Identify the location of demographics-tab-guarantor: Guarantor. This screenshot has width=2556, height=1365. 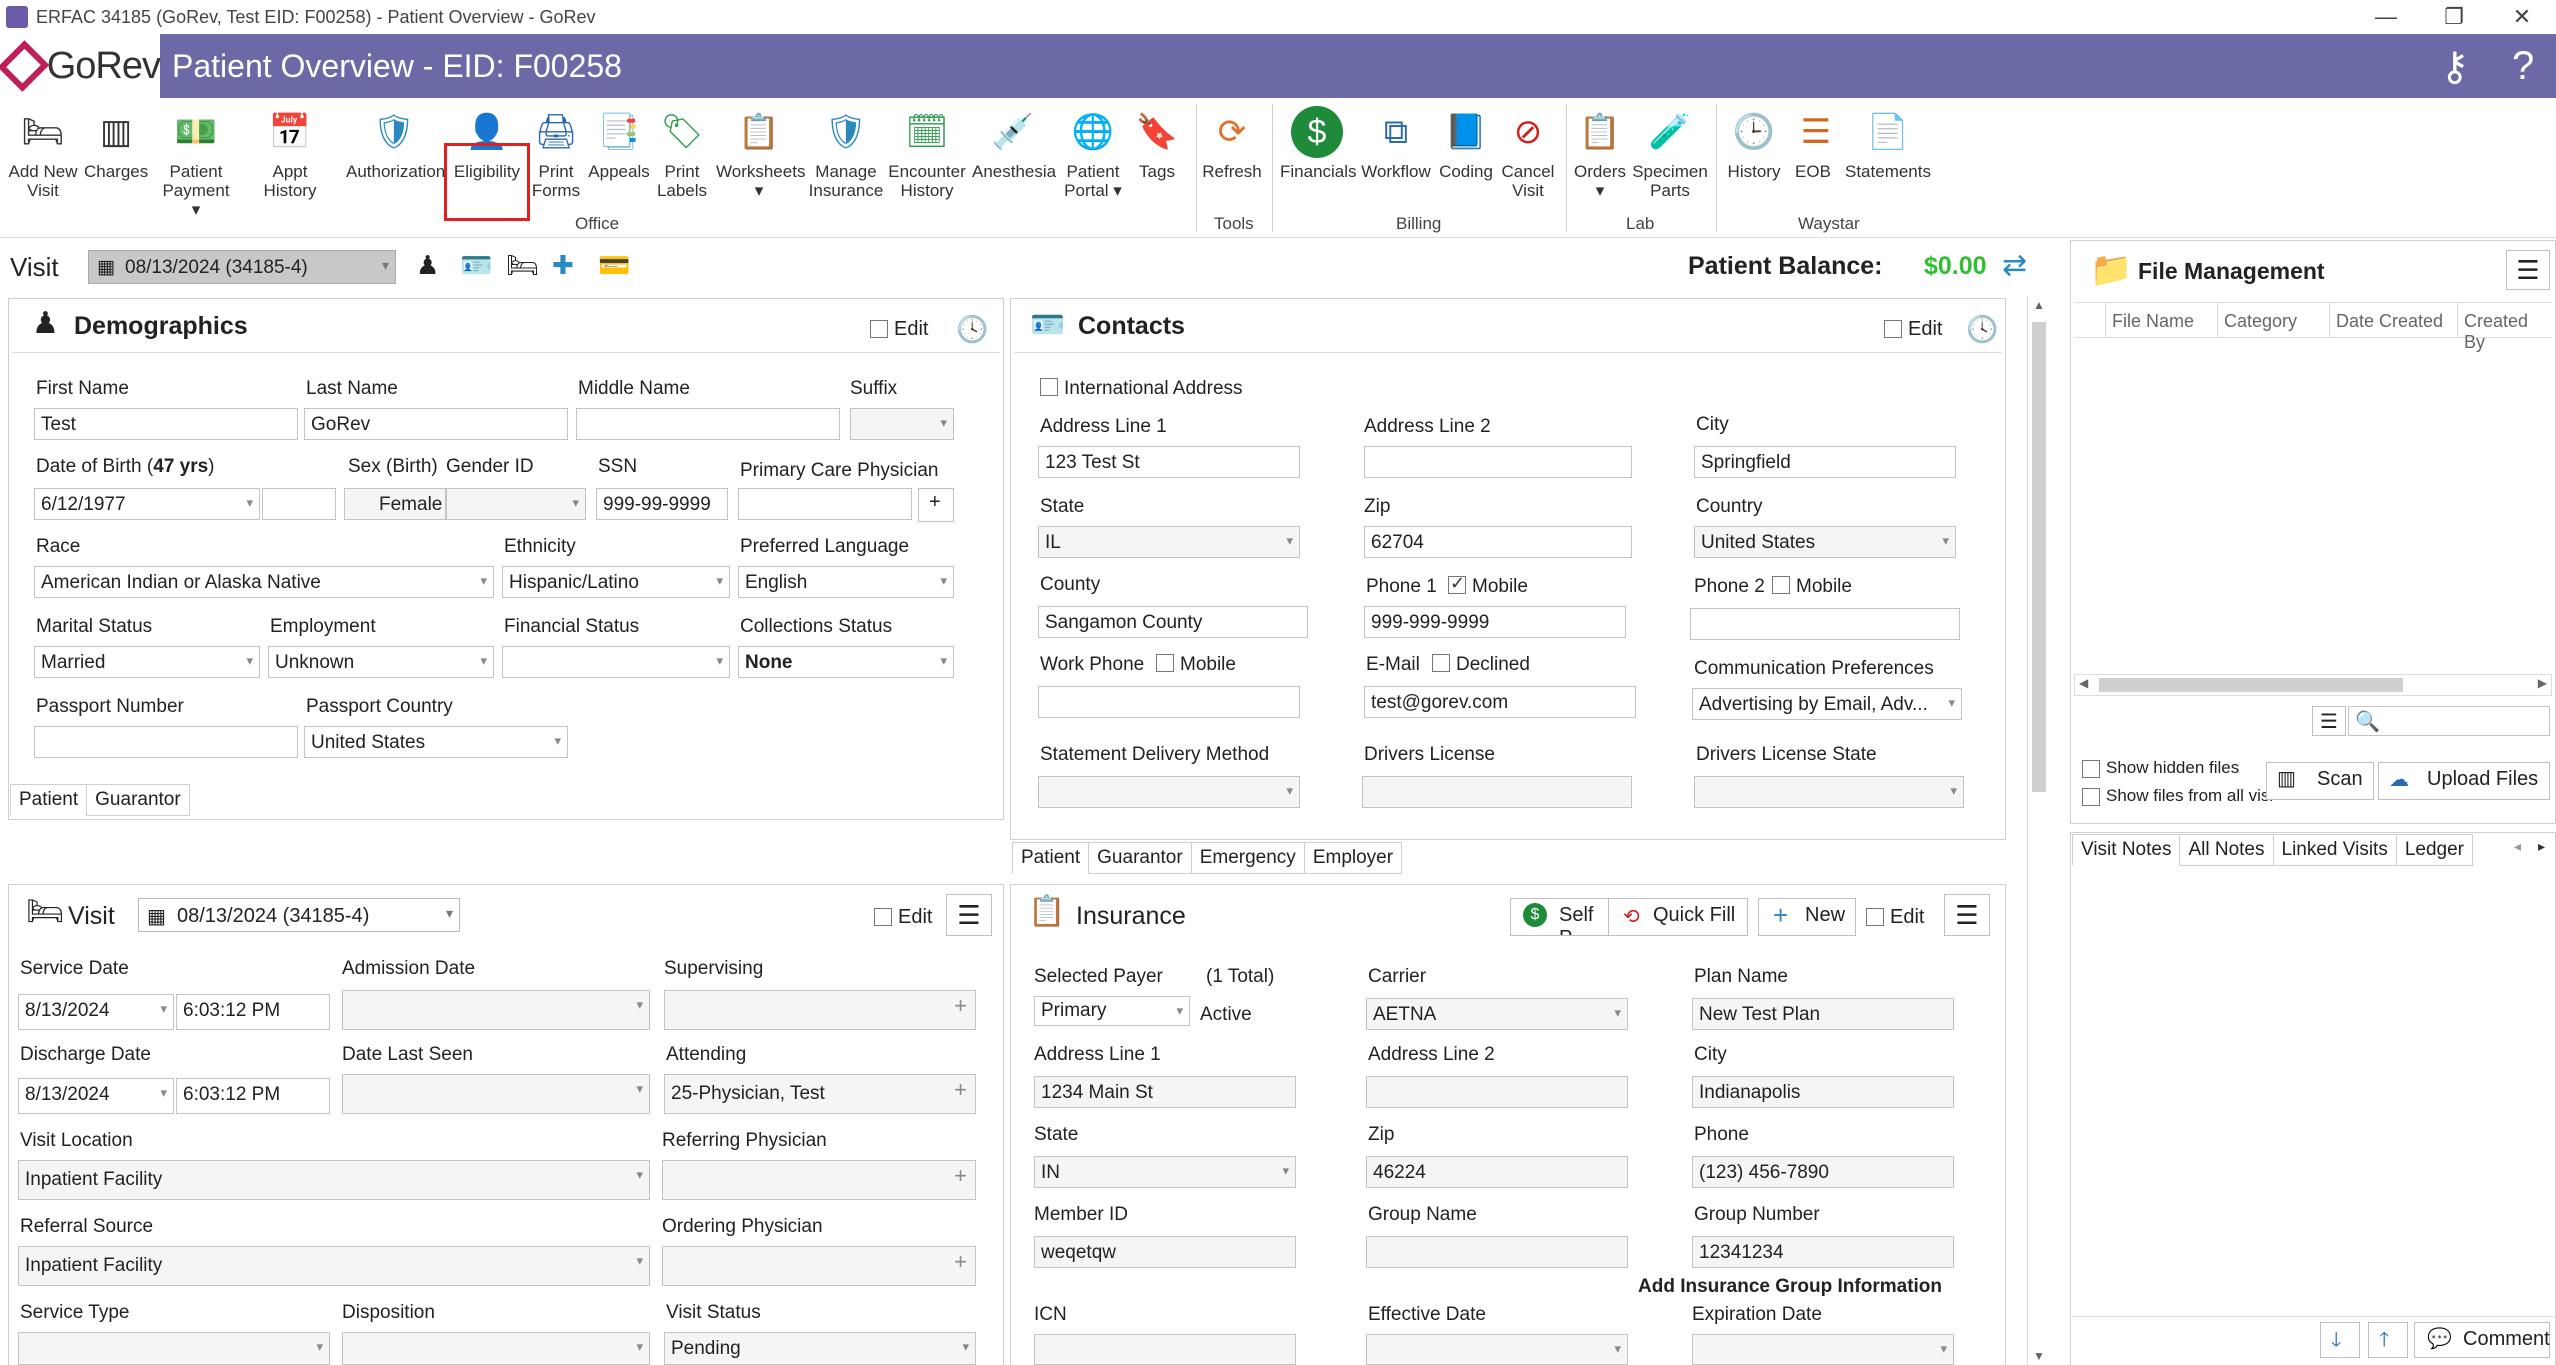
(138, 800).